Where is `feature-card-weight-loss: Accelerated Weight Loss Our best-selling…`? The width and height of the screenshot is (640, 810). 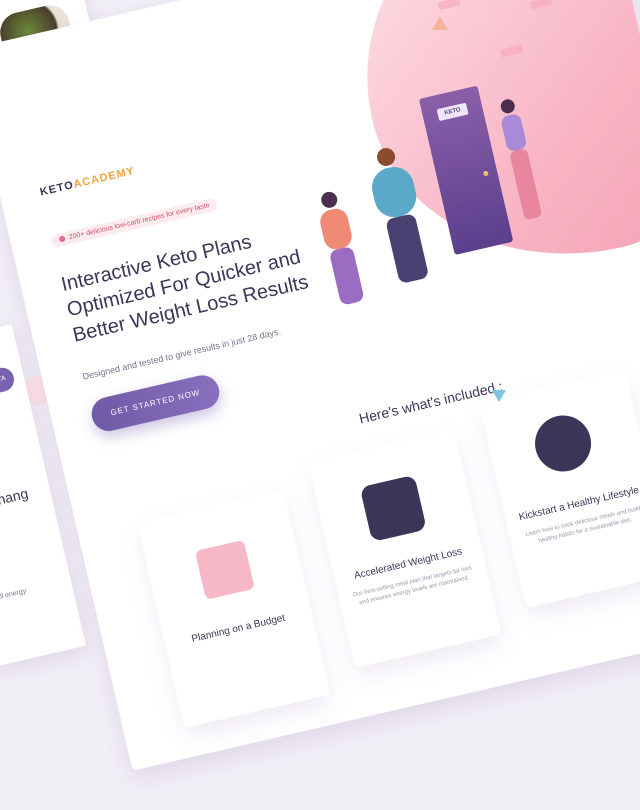
feature-card-weight-loss: Accelerated Weight Loss Our best-selling… is located at coordinates (404, 549).